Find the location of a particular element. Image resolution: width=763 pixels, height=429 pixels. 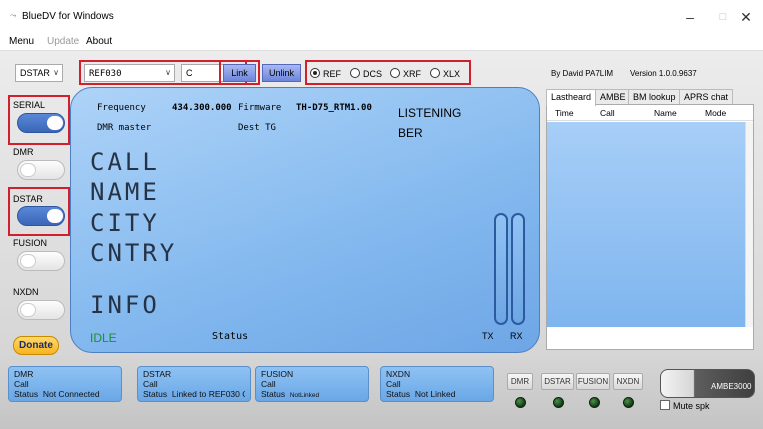

radio-xrf: XRF is located at coordinates (405, 74).